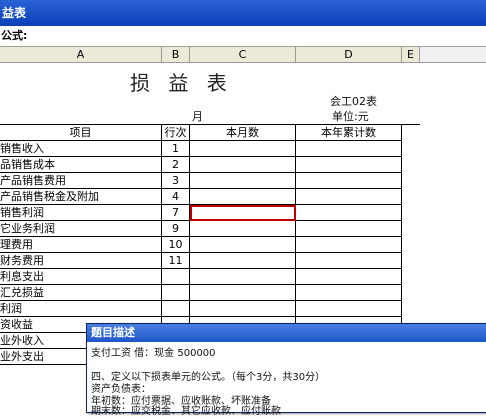 The width and height of the screenshot is (486, 417). Describe the element at coordinates (81, 277) in the screenshot. I see `cell-item: 利息支出` at that location.